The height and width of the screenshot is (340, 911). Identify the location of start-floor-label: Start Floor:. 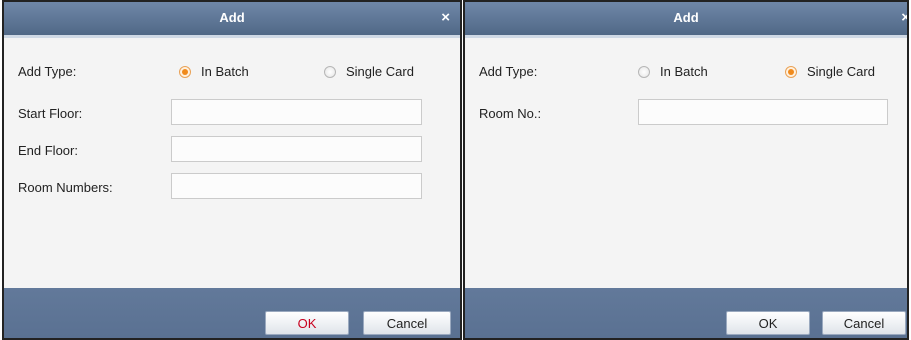
(50, 113).